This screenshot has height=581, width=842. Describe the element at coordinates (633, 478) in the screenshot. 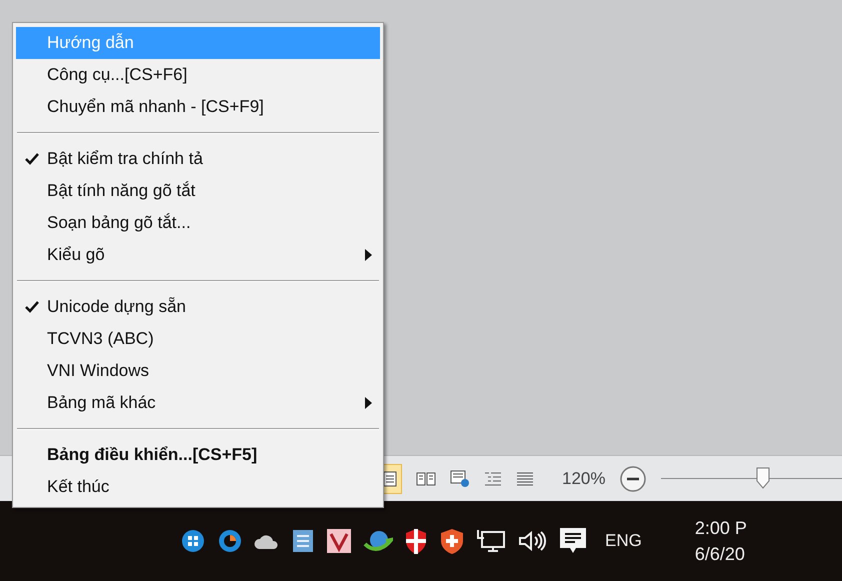

I see `zoom-out-icon` at that location.